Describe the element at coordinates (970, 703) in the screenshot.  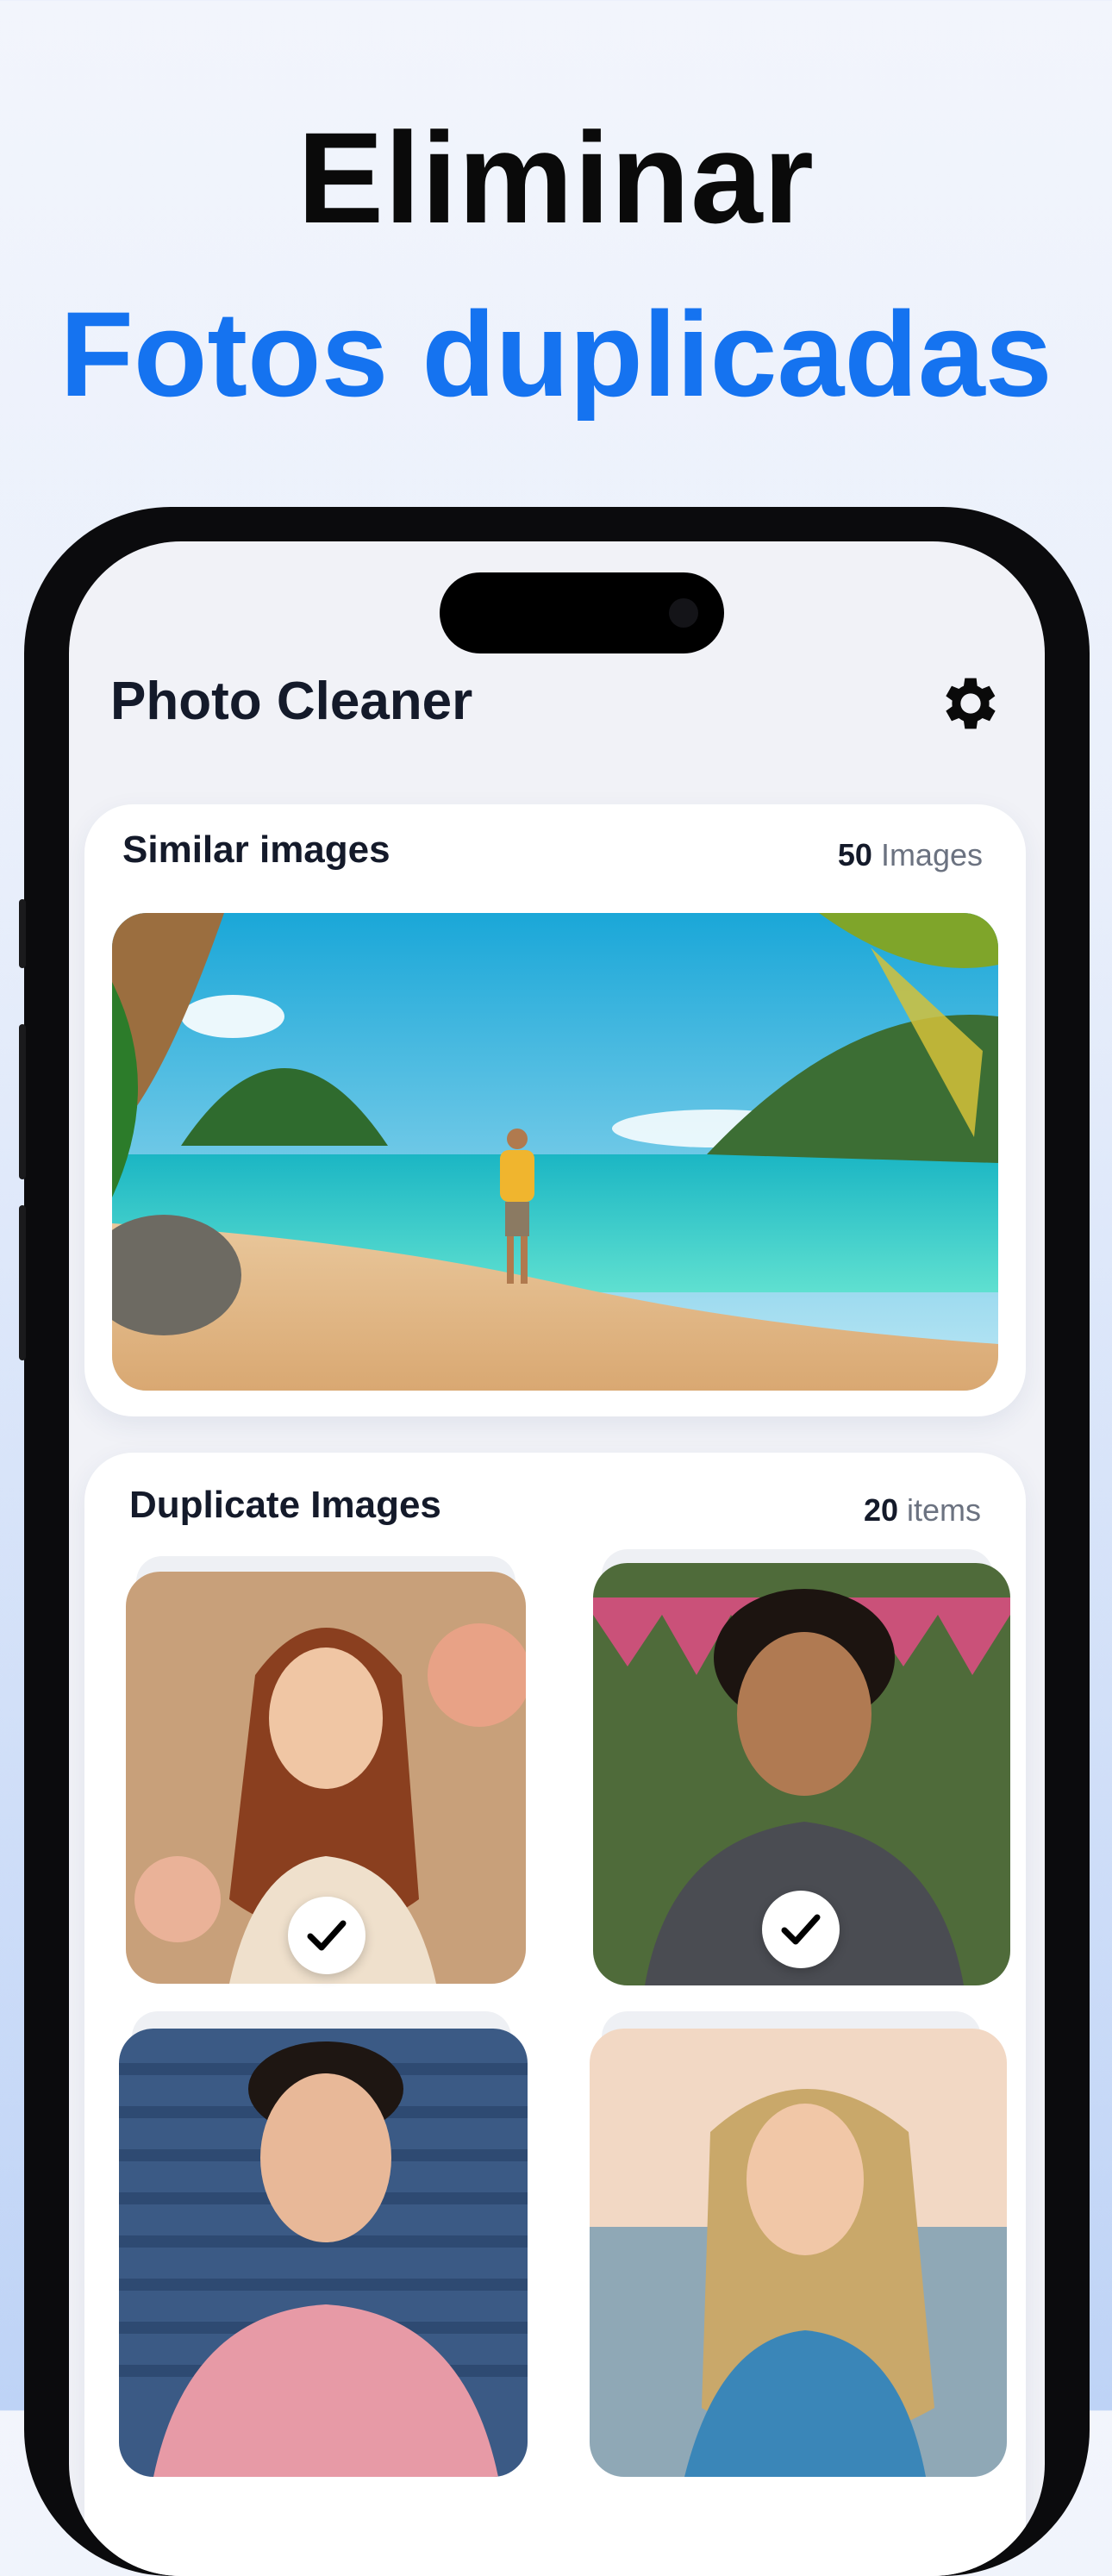
I see `gear-icon` at that location.